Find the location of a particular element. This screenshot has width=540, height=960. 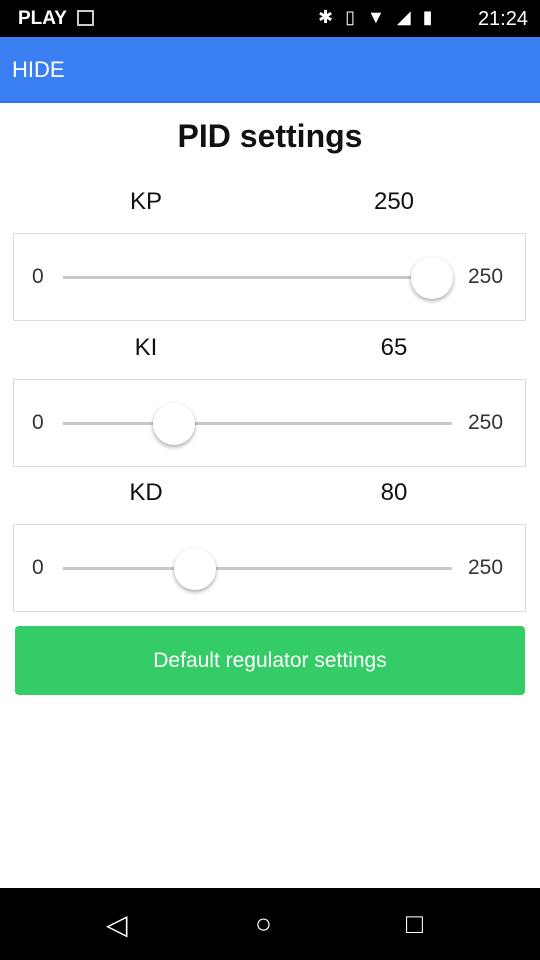

clock: 21:24 is located at coordinates (502, 19).